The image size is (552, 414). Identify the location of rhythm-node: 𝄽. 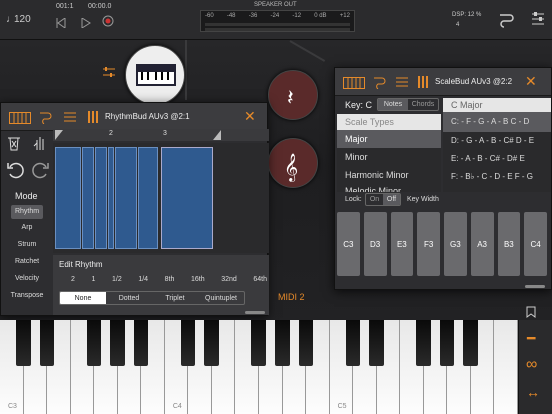
(293, 95).